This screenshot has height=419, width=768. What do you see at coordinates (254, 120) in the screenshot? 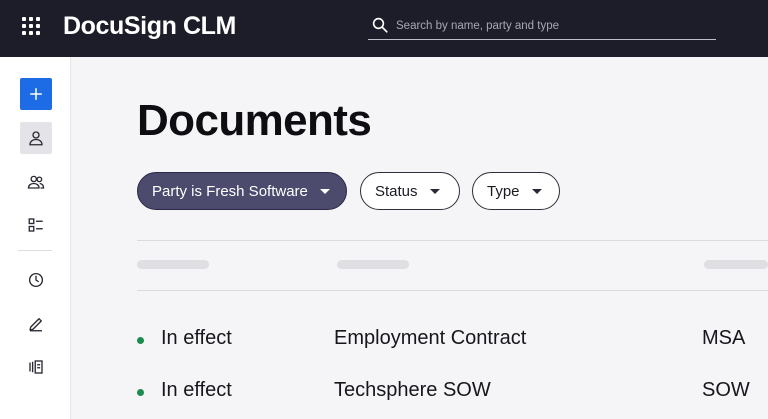
I see `page-title: Documents` at bounding box center [254, 120].